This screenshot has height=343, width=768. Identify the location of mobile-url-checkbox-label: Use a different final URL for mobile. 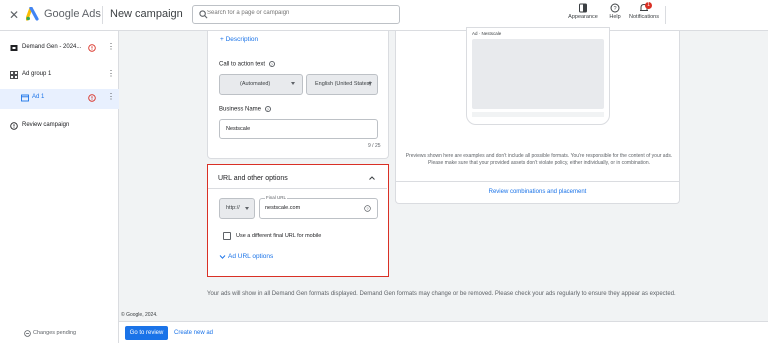
(279, 236).